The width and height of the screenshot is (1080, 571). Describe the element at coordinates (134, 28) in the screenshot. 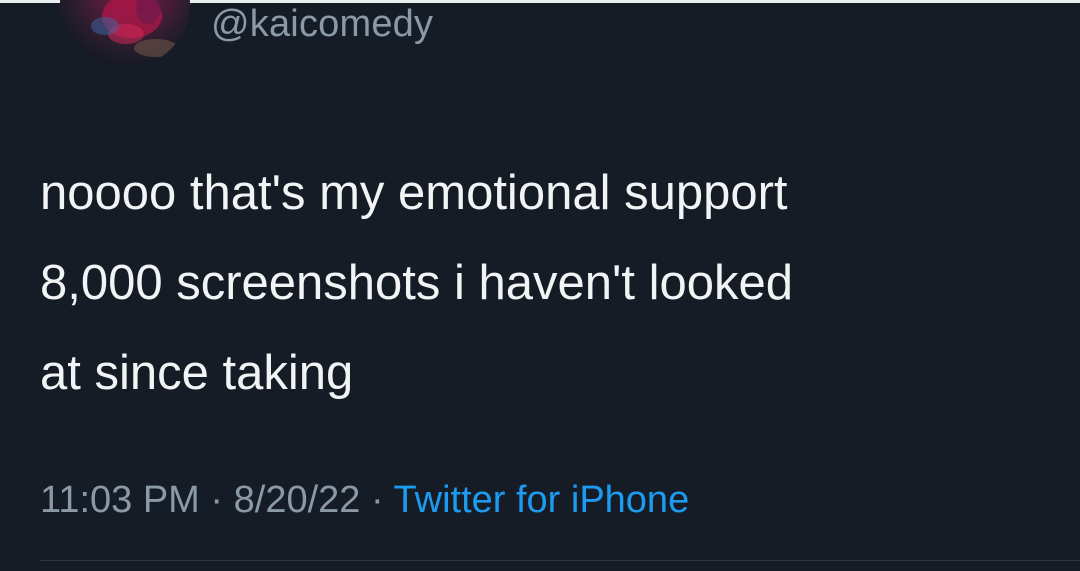

I see `avatar-image` at that location.